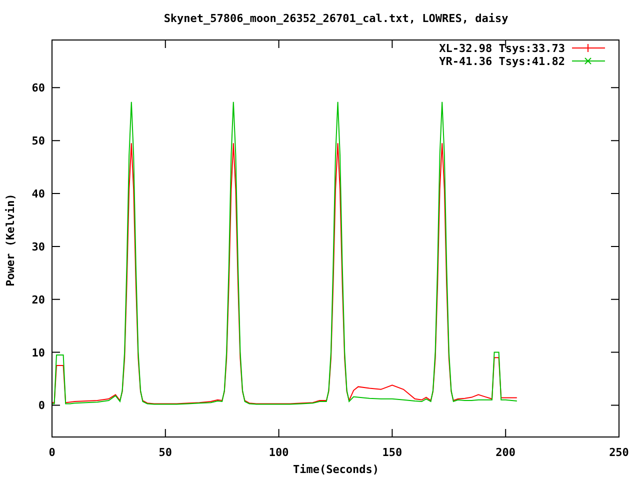 Image resolution: width=640 pixels, height=480 pixels. What do you see at coordinates (278, 452) in the screenshot?
I see `tick-label: 100` at bounding box center [278, 452].